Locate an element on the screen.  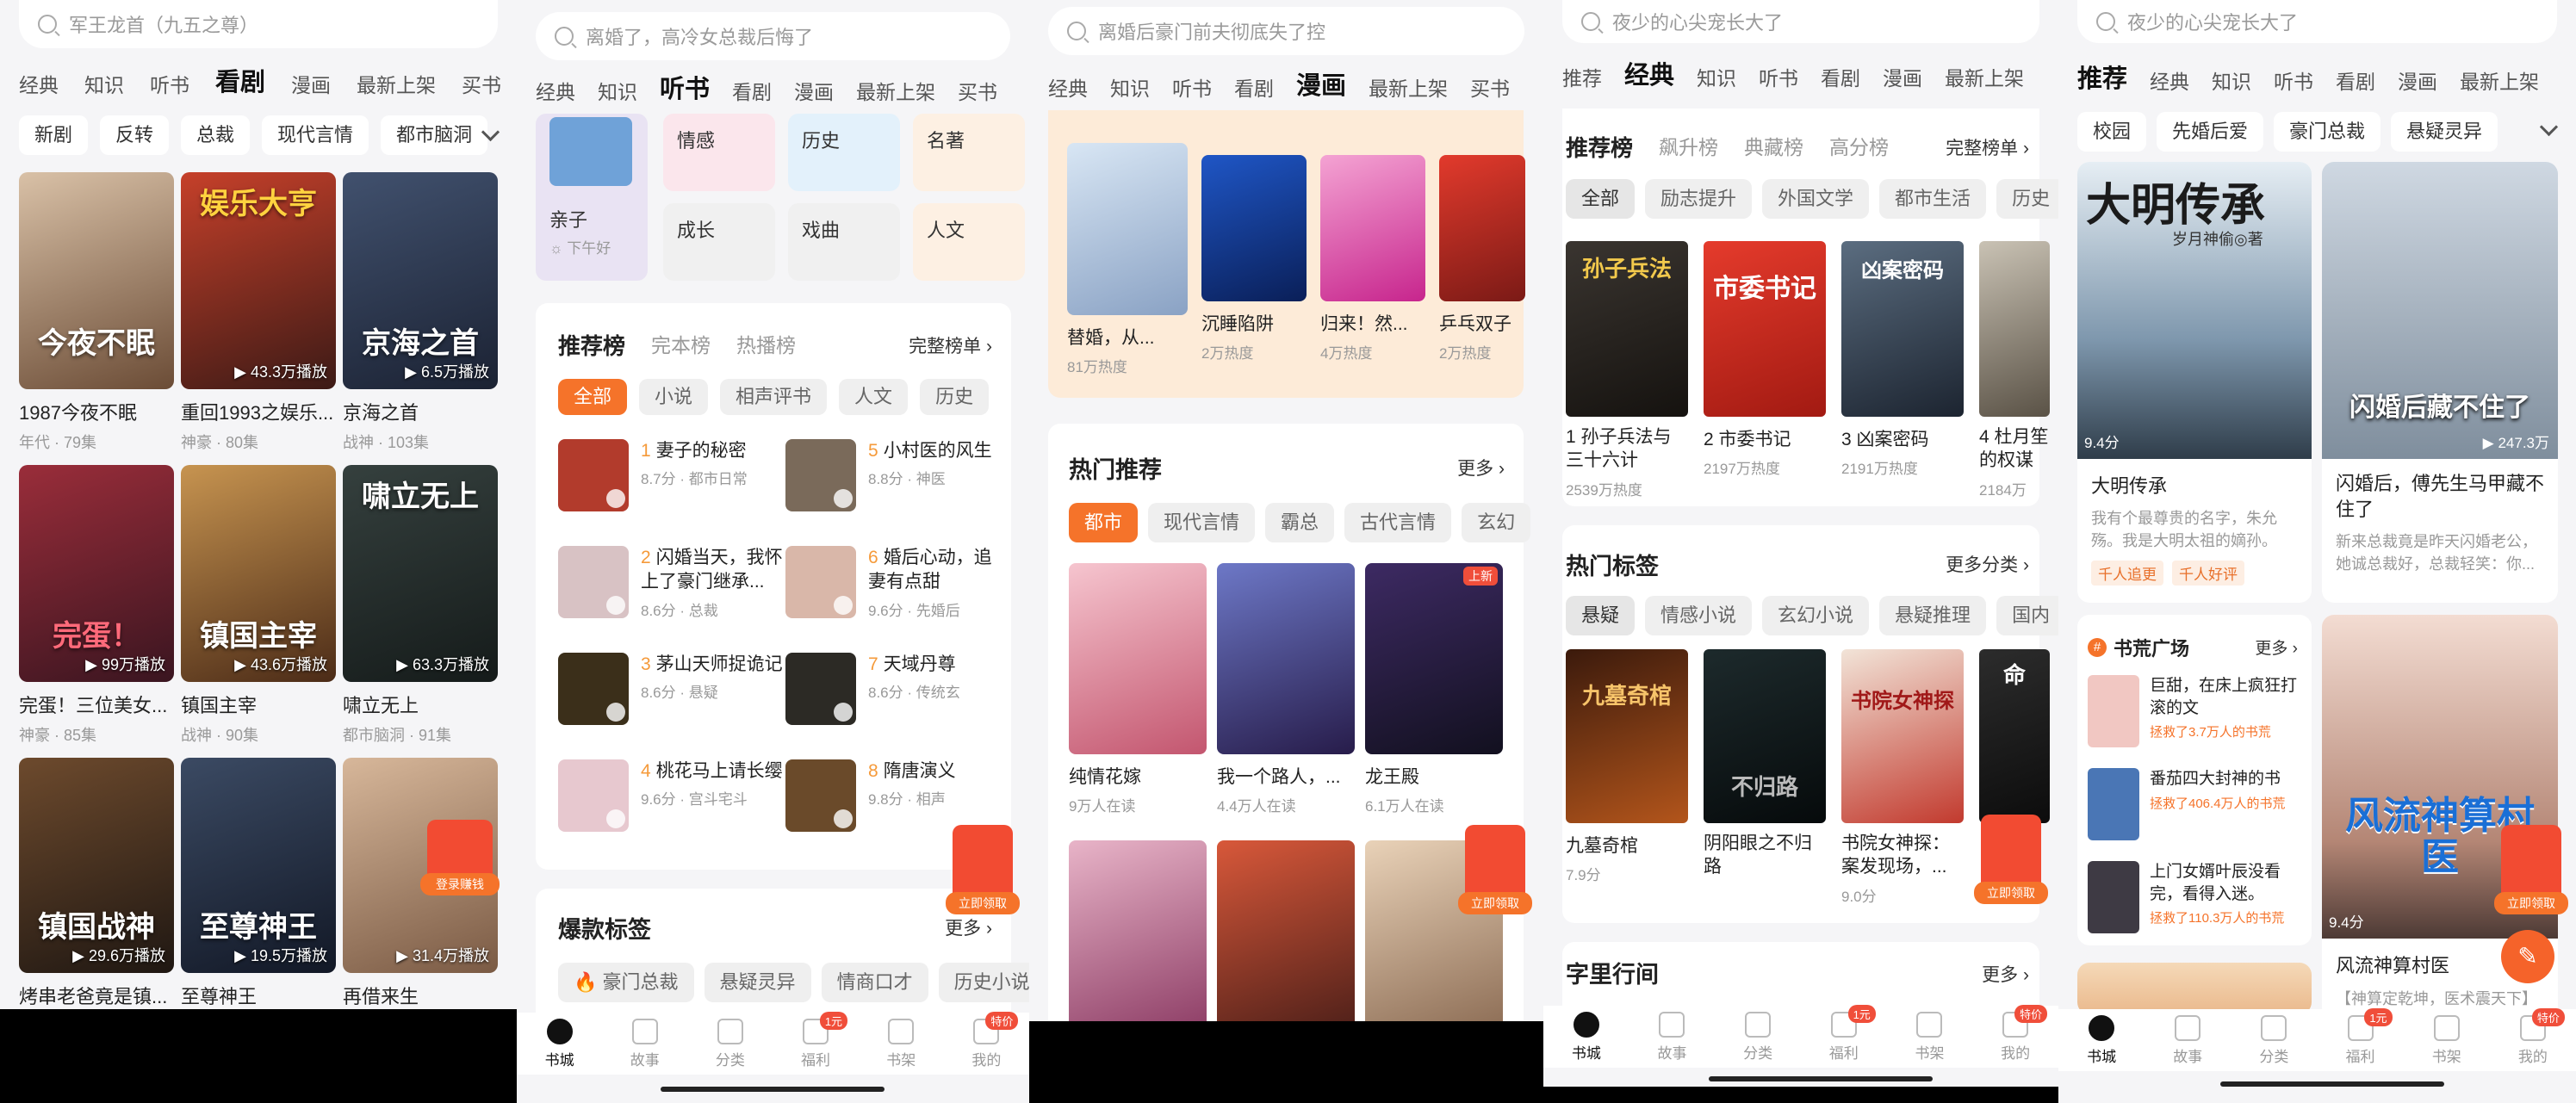
filter-mystery: 悬疑 is located at coordinates (1601, 615).